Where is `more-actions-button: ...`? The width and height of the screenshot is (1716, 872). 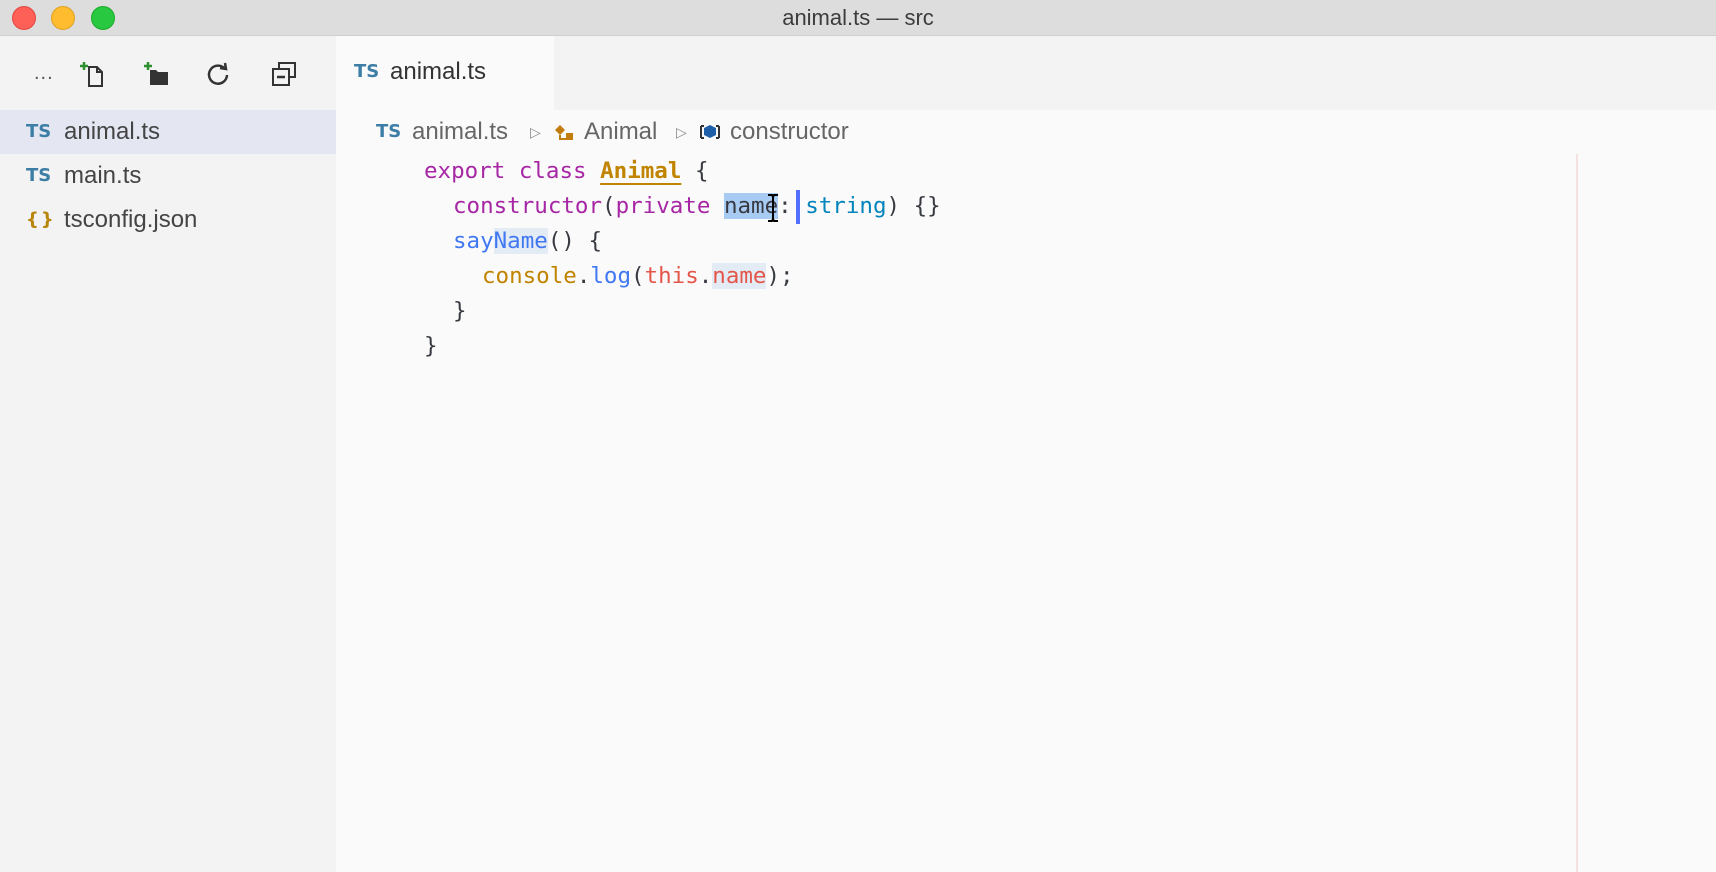
more-actions-button: ... is located at coordinates (44, 73).